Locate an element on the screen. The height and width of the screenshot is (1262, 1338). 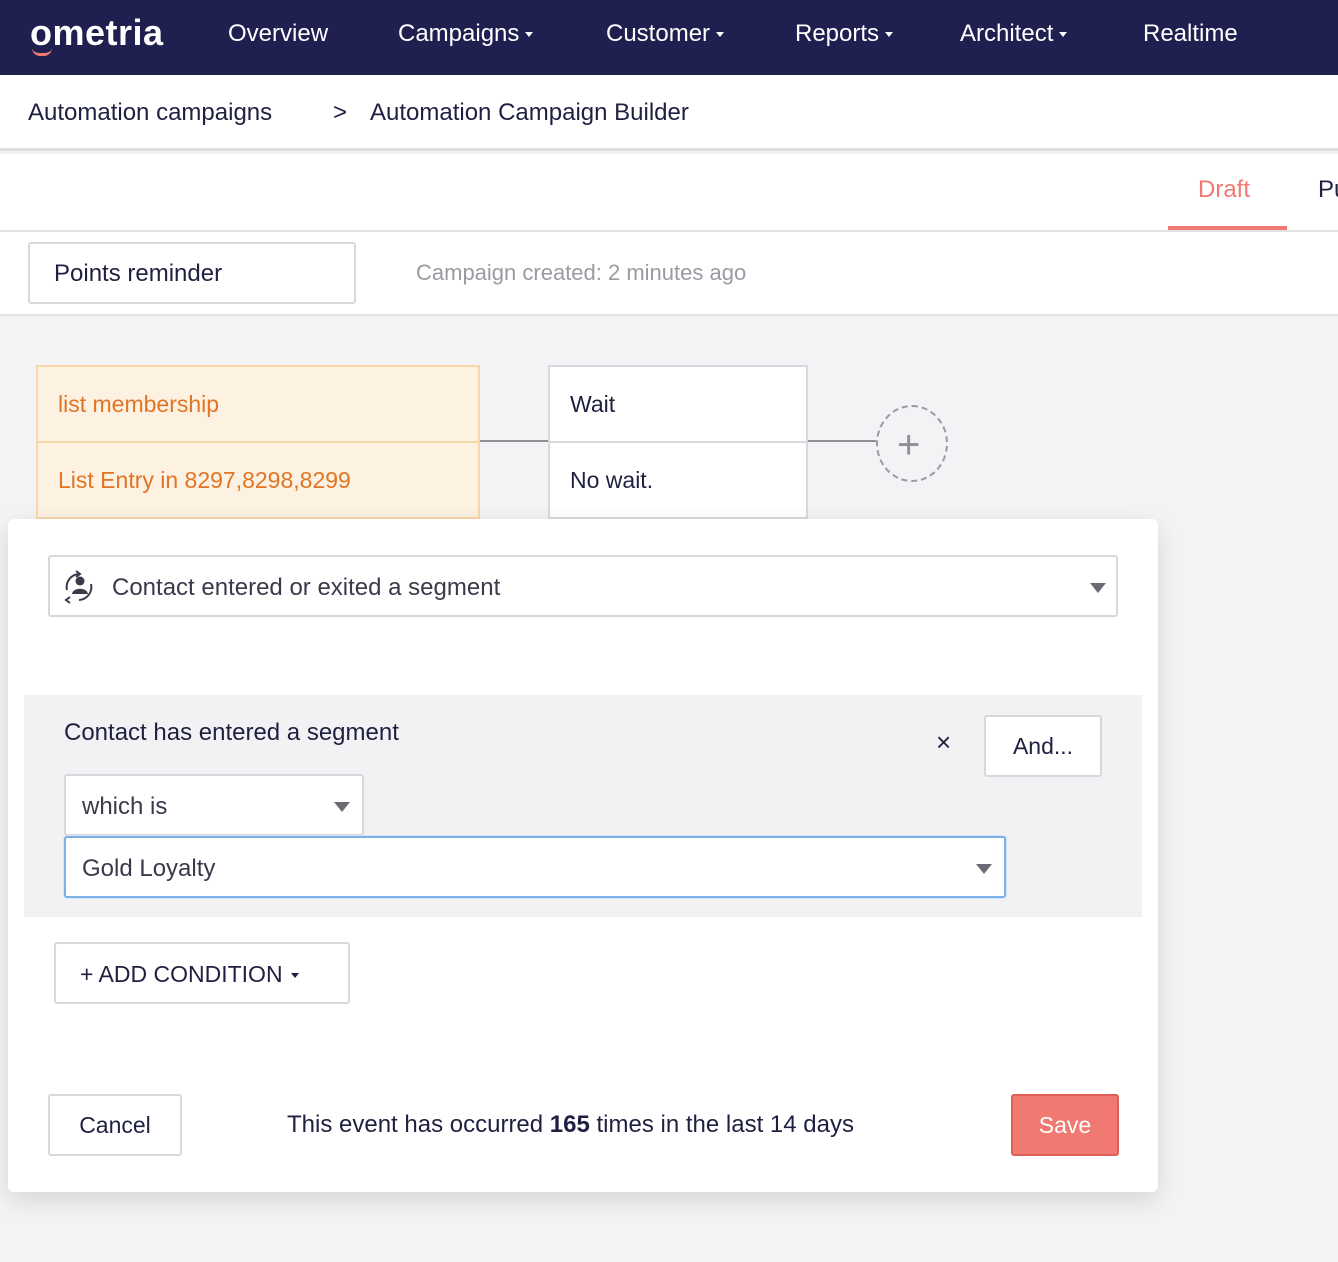
status-tab-bar: Draft Pu is located at coordinates (669, 193).